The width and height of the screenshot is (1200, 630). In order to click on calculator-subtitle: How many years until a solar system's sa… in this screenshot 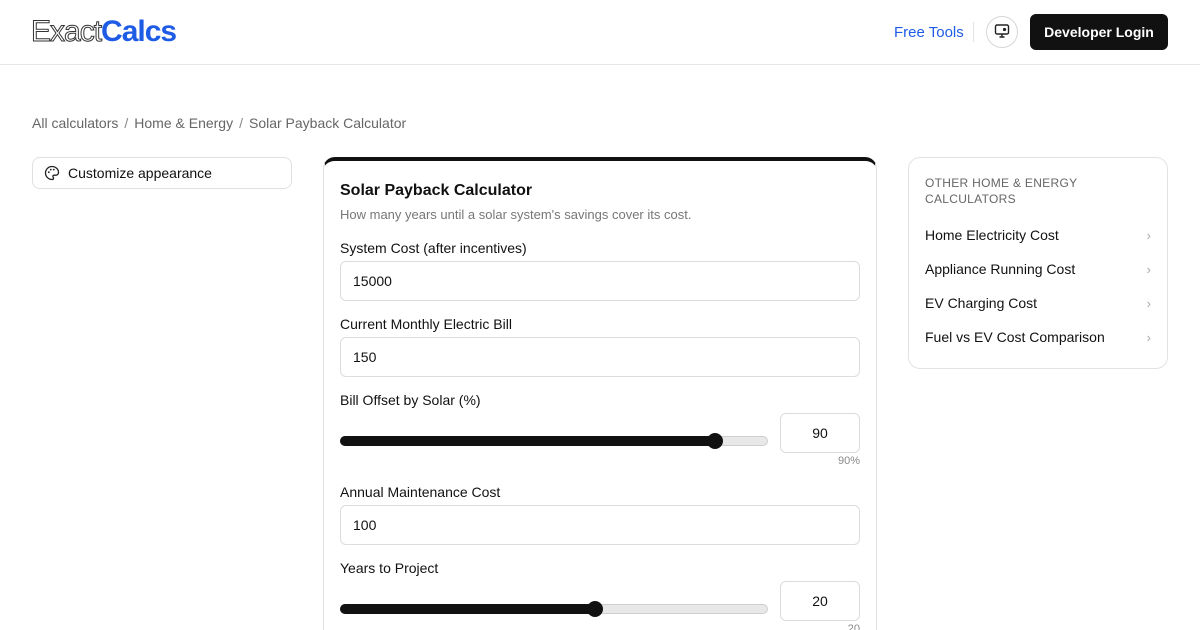, I will do `click(516, 214)`.